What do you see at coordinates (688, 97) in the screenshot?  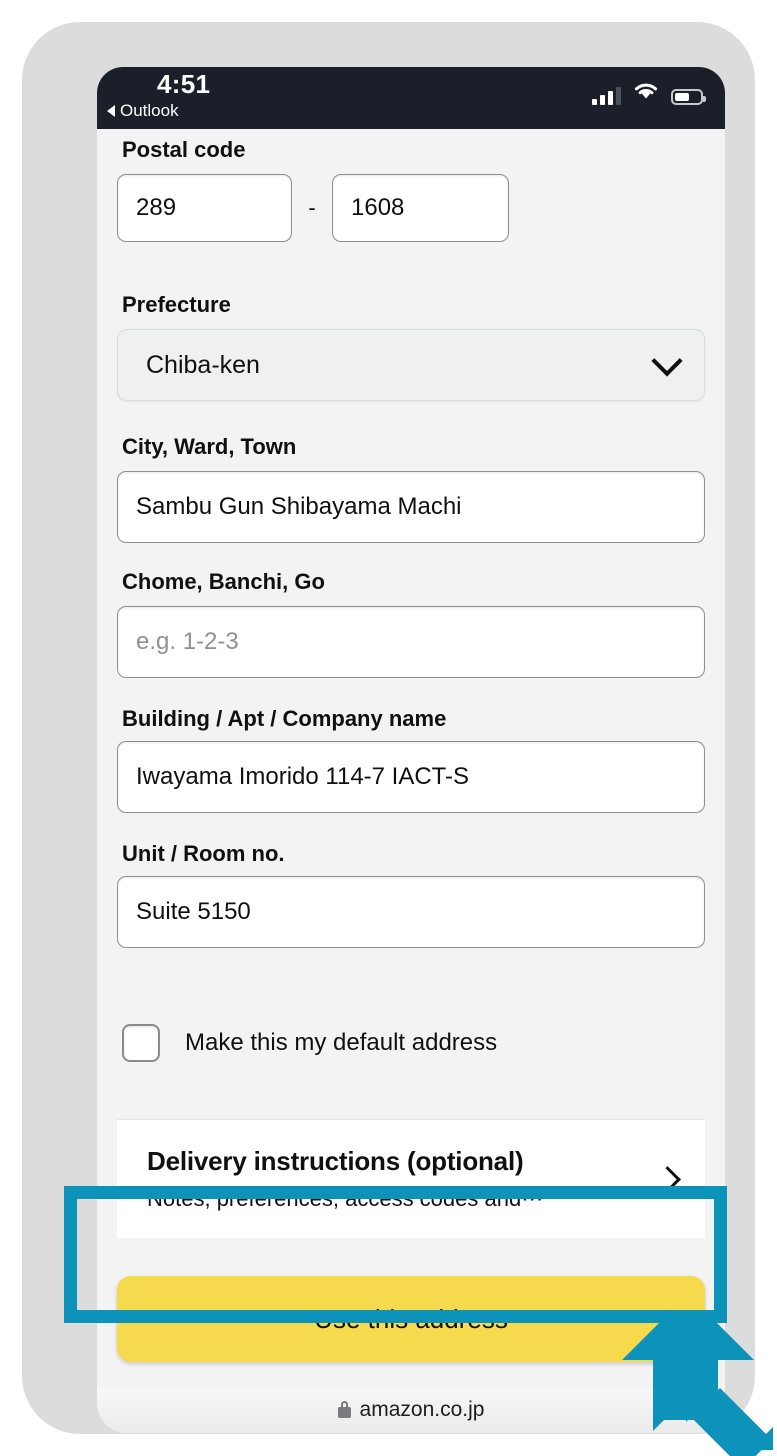 I see `battery-icon` at bounding box center [688, 97].